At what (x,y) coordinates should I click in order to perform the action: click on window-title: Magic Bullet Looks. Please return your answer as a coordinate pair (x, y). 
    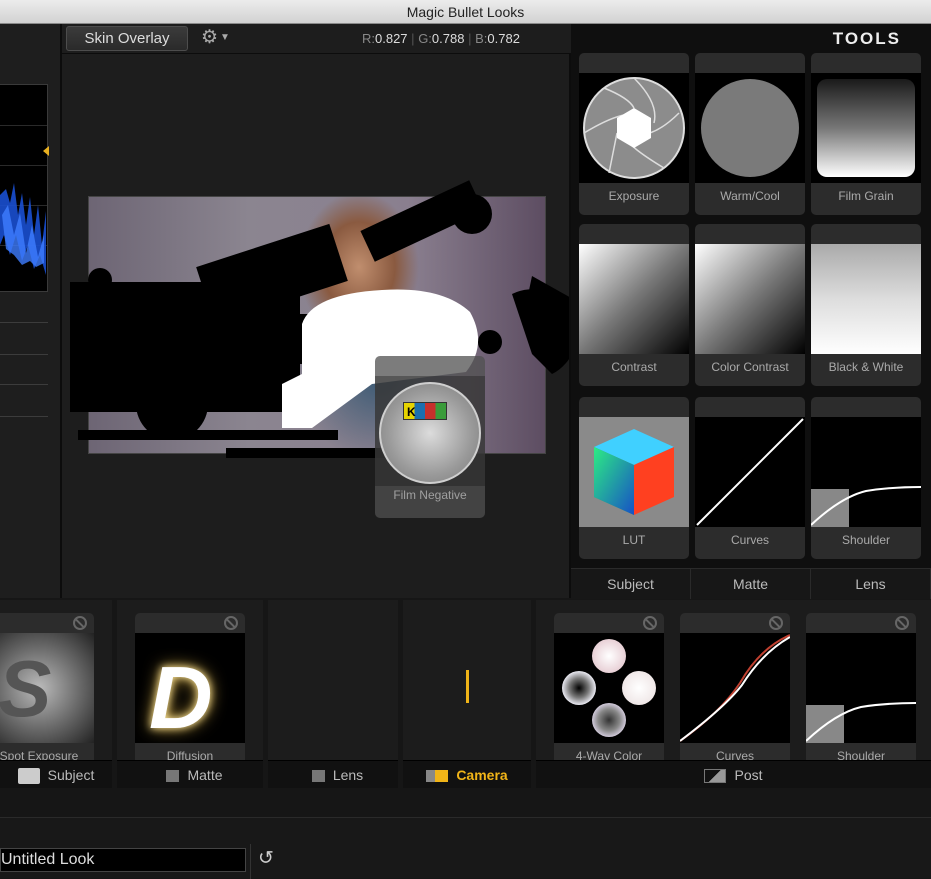
    Looking at the image, I should click on (465, 12).